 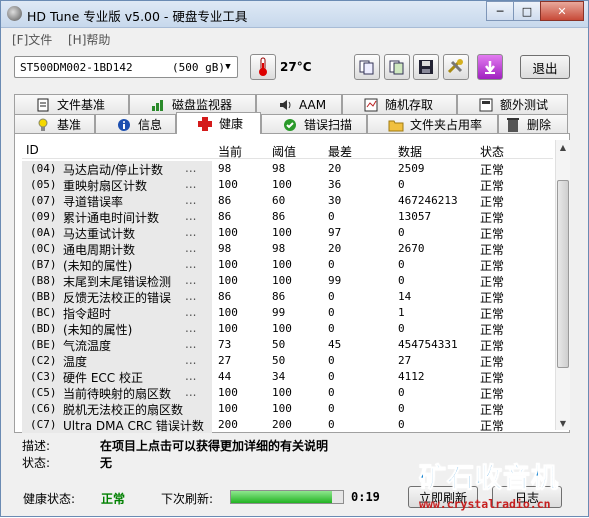 I want to click on tab-aam: AAM, so click(x=299, y=104).